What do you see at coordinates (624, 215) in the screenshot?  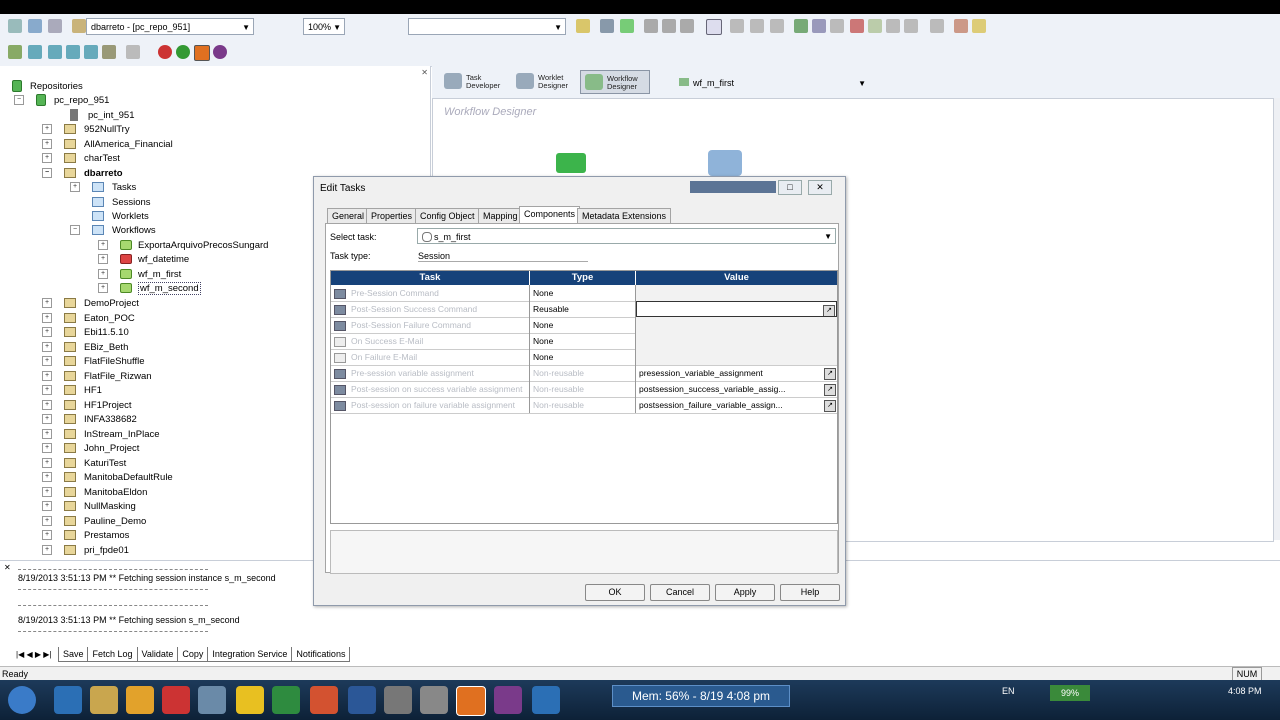 I see `tab-metadata-extensions: Metadata Extensions` at bounding box center [624, 215].